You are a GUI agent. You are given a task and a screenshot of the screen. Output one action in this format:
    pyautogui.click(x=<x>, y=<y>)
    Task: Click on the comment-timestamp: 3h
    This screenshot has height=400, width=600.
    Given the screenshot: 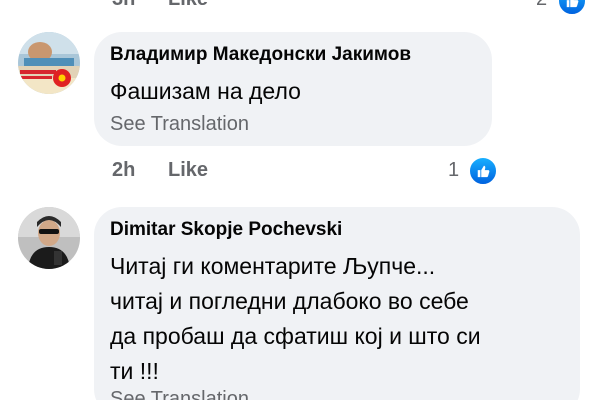 What is the action you would take?
    pyautogui.click(x=123, y=5)
    